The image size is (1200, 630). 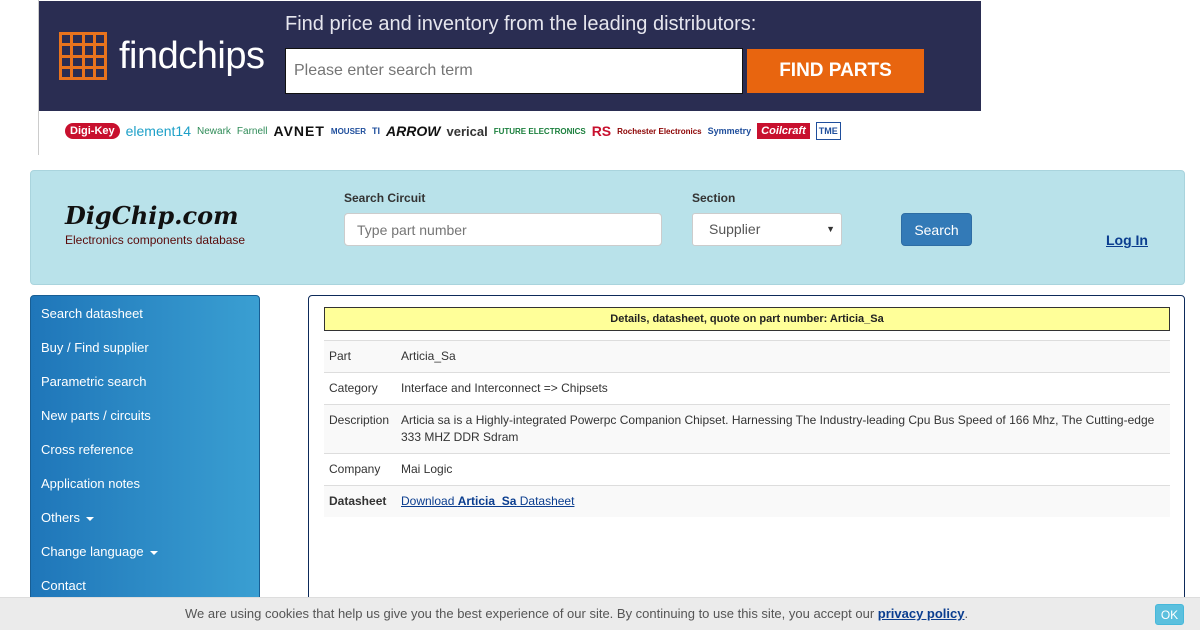 What do you see at coordinates (155, 240) in the screenshot?
I see `site-tagline: Electronics components database` at bounding box center [155, 240].